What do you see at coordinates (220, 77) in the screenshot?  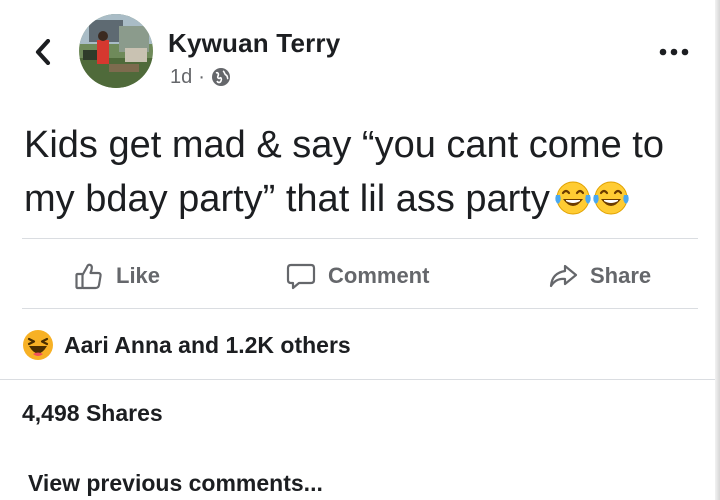 I see `globe-icon` at bounding box center [220, 77].